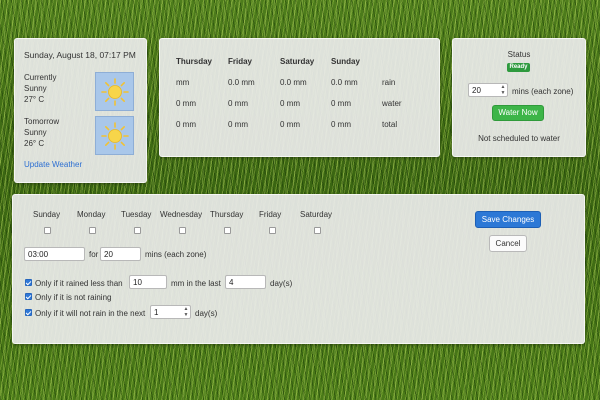  What do you see at coordinates (227, 230) in the screenshot?
I see `day-checkbox-thursday` at bounding box center [227, 230].